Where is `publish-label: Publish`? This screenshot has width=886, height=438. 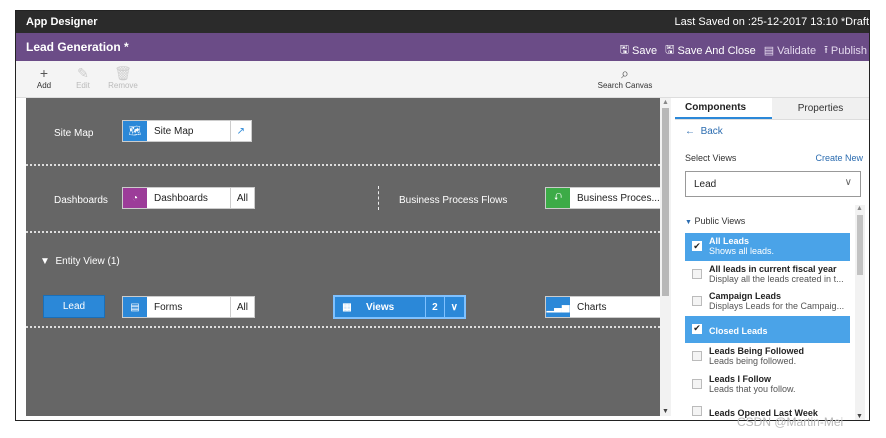 publish-label: Publish is located at coordinates (848, 50).